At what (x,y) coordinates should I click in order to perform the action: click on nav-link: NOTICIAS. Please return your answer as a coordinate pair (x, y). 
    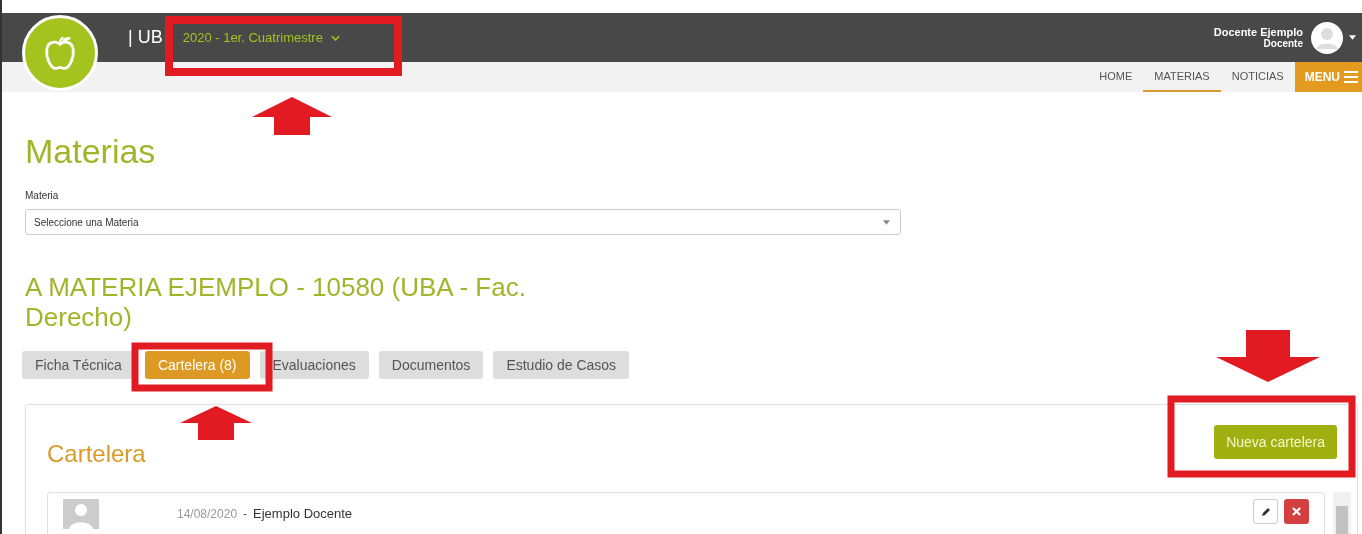
    Looking at the image, I should click on (1257, 77).